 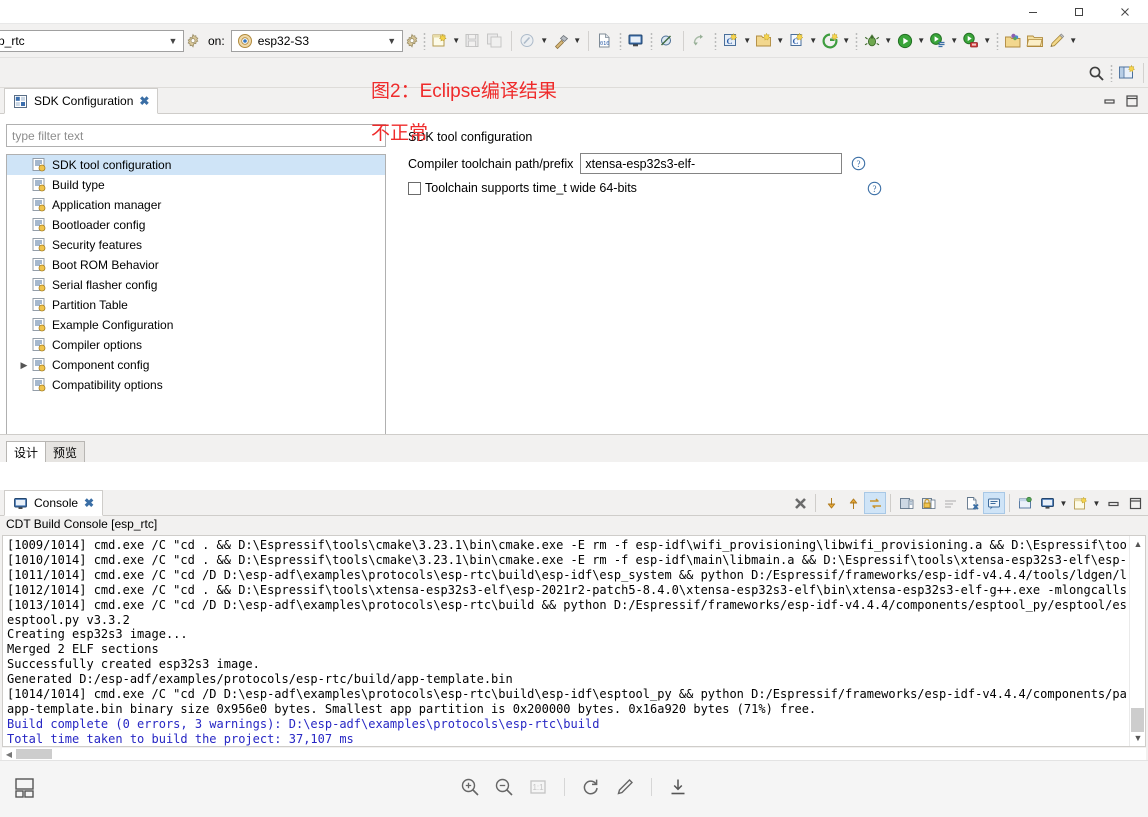 I want to click on tree-item-component-config: ▶ Component config, so click(x=196, y=365).